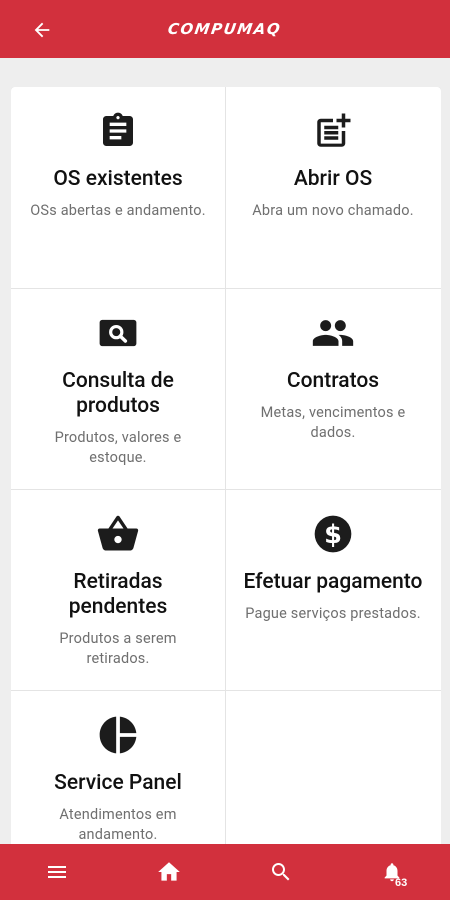  I want to click on tile-title: Retiradas pendentes, so click(118, 594).